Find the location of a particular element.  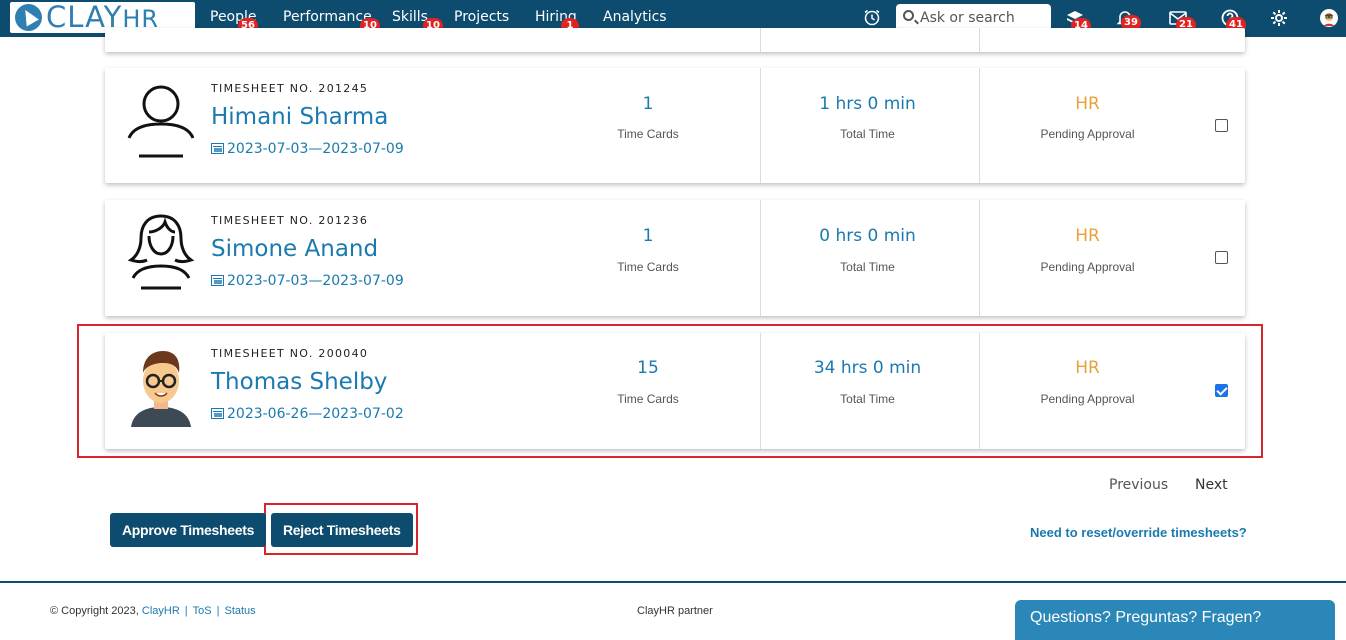

default-avatar-male-icon is located at coordinates (161, 120).